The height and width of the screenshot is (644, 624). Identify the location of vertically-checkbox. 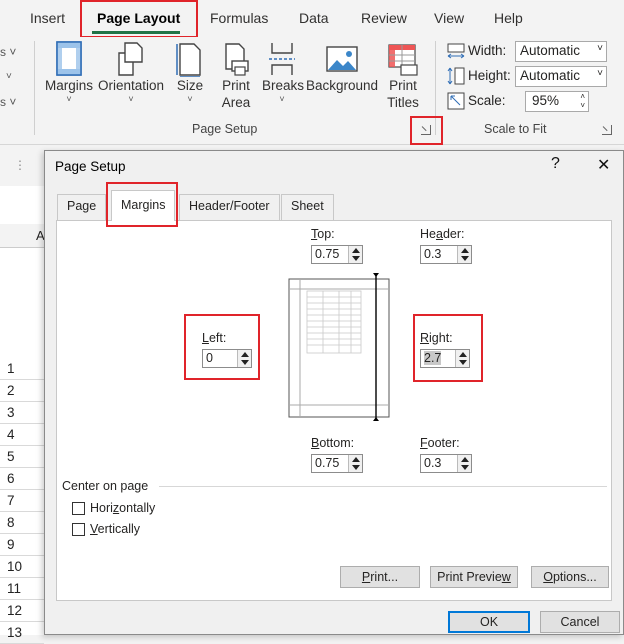
(78, 529).